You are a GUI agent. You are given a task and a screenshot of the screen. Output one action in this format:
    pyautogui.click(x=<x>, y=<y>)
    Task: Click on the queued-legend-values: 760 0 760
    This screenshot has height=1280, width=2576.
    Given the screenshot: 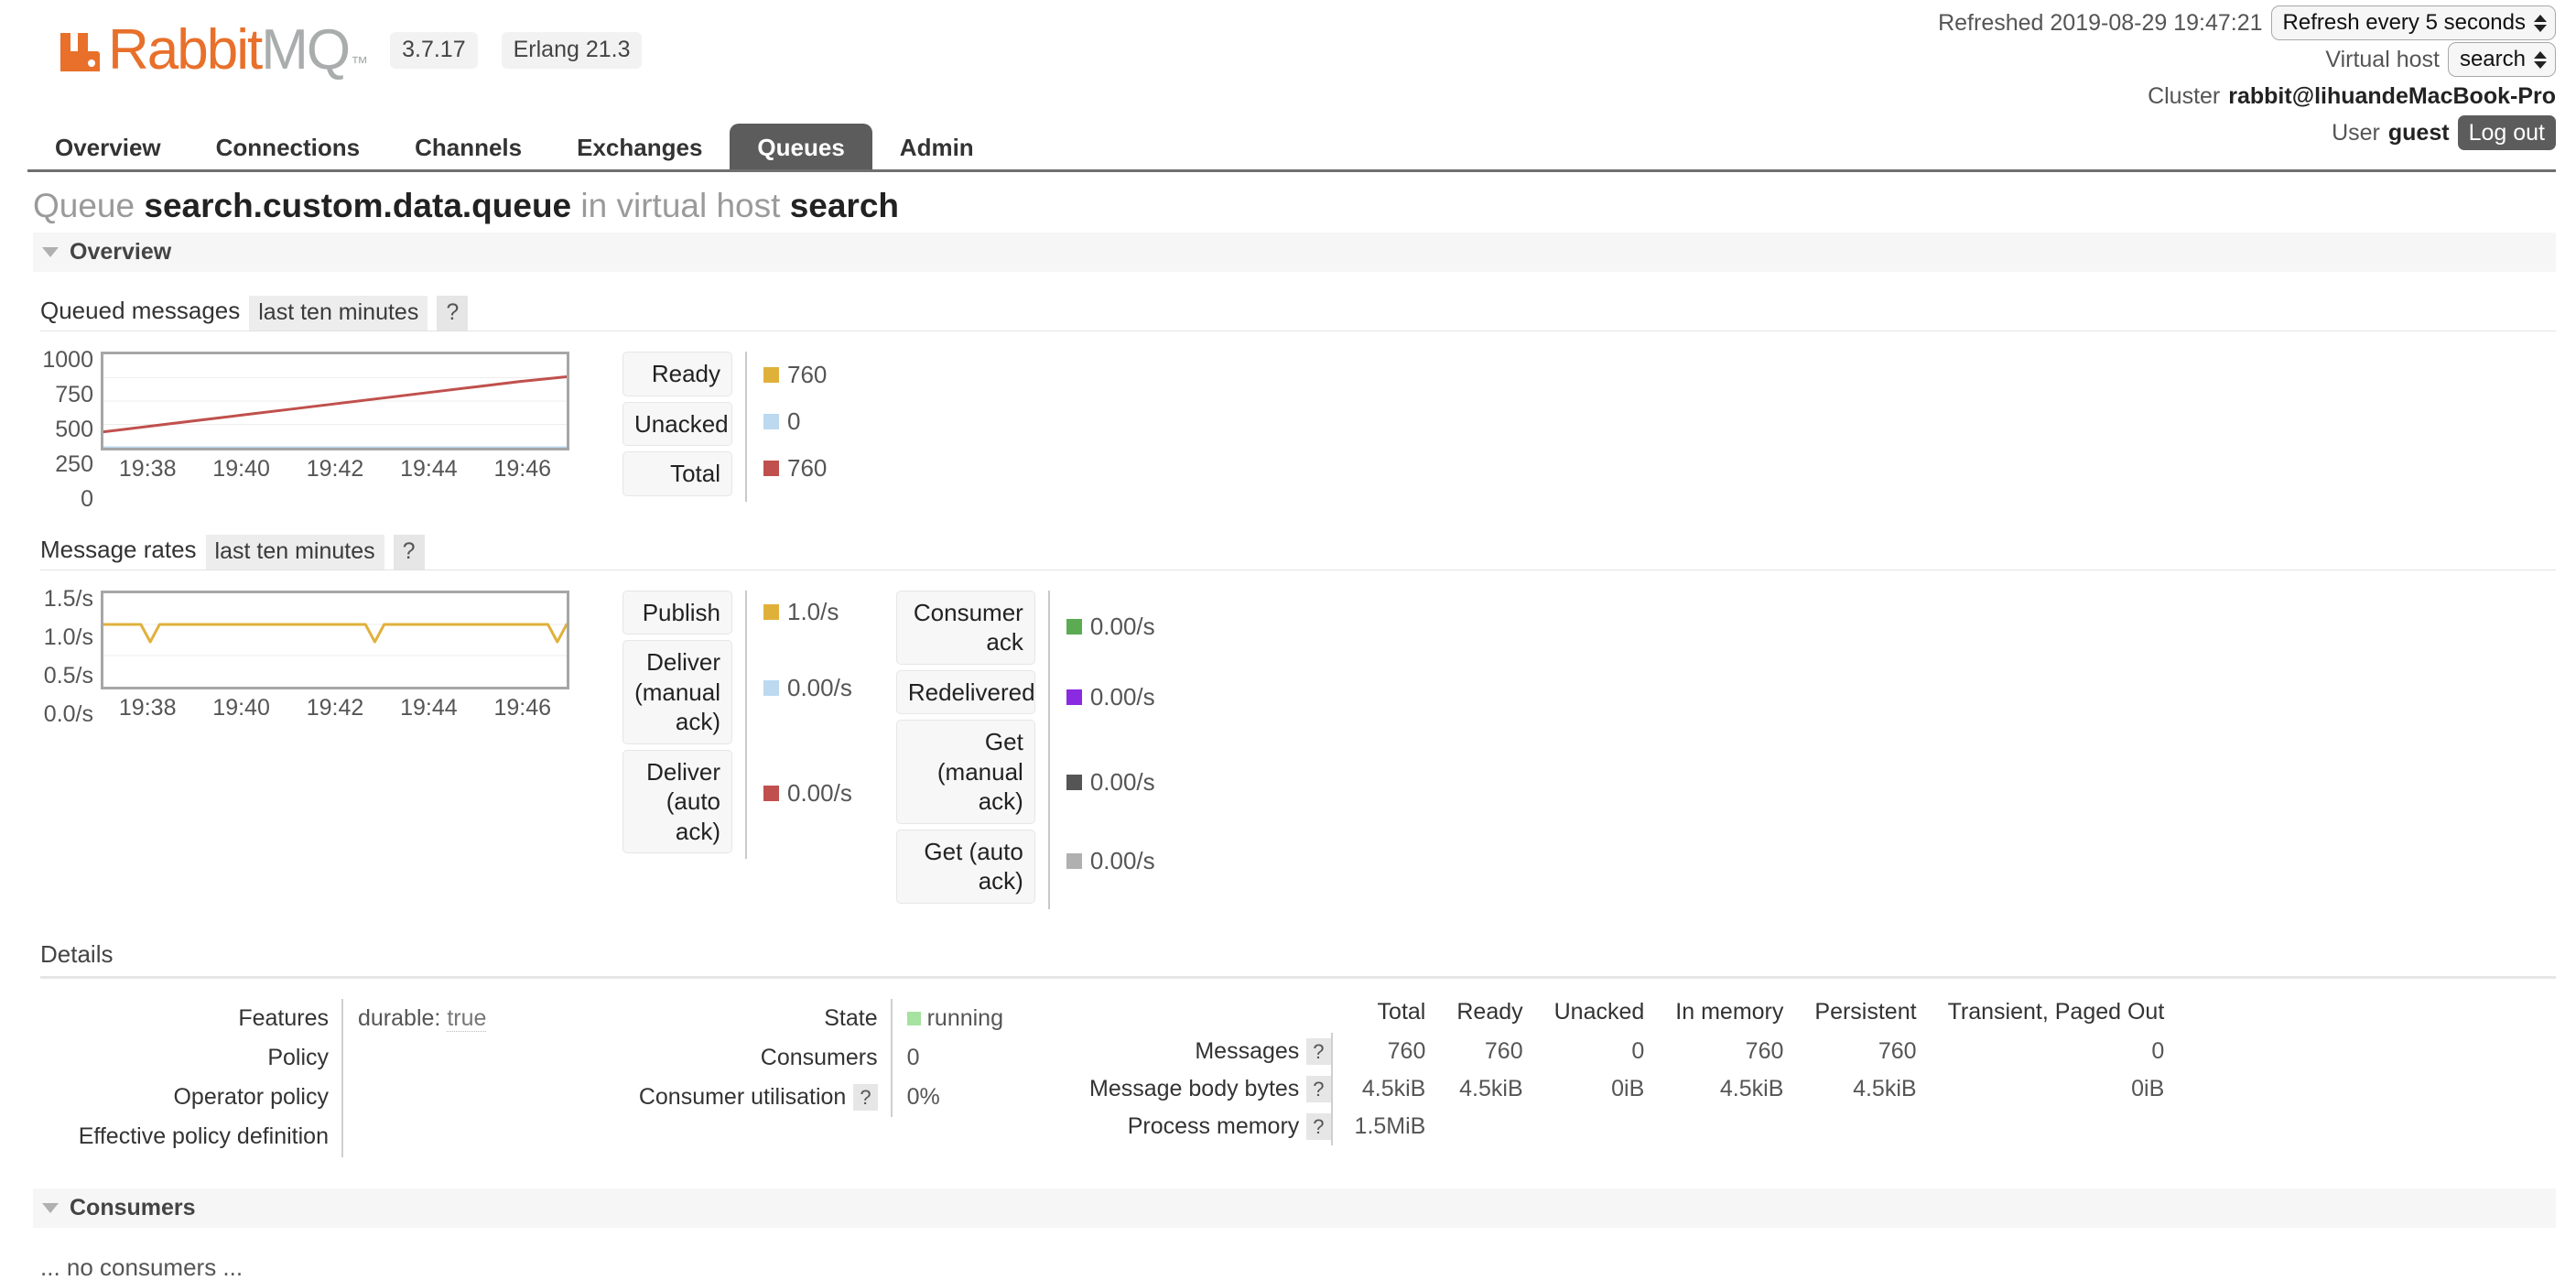 What is the action you would take?
    pyautogui.click(x=787, y=427)
    